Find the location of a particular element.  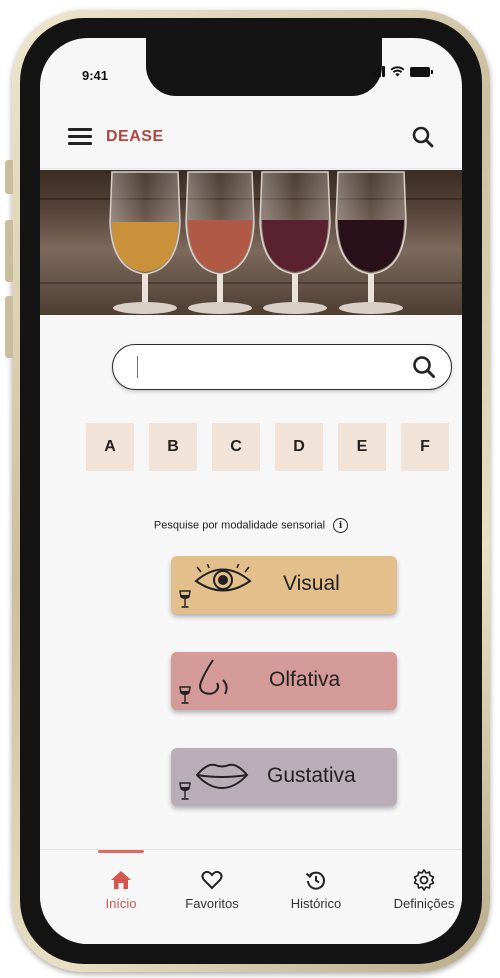

eye-icon is located at coordinates (223, 578).